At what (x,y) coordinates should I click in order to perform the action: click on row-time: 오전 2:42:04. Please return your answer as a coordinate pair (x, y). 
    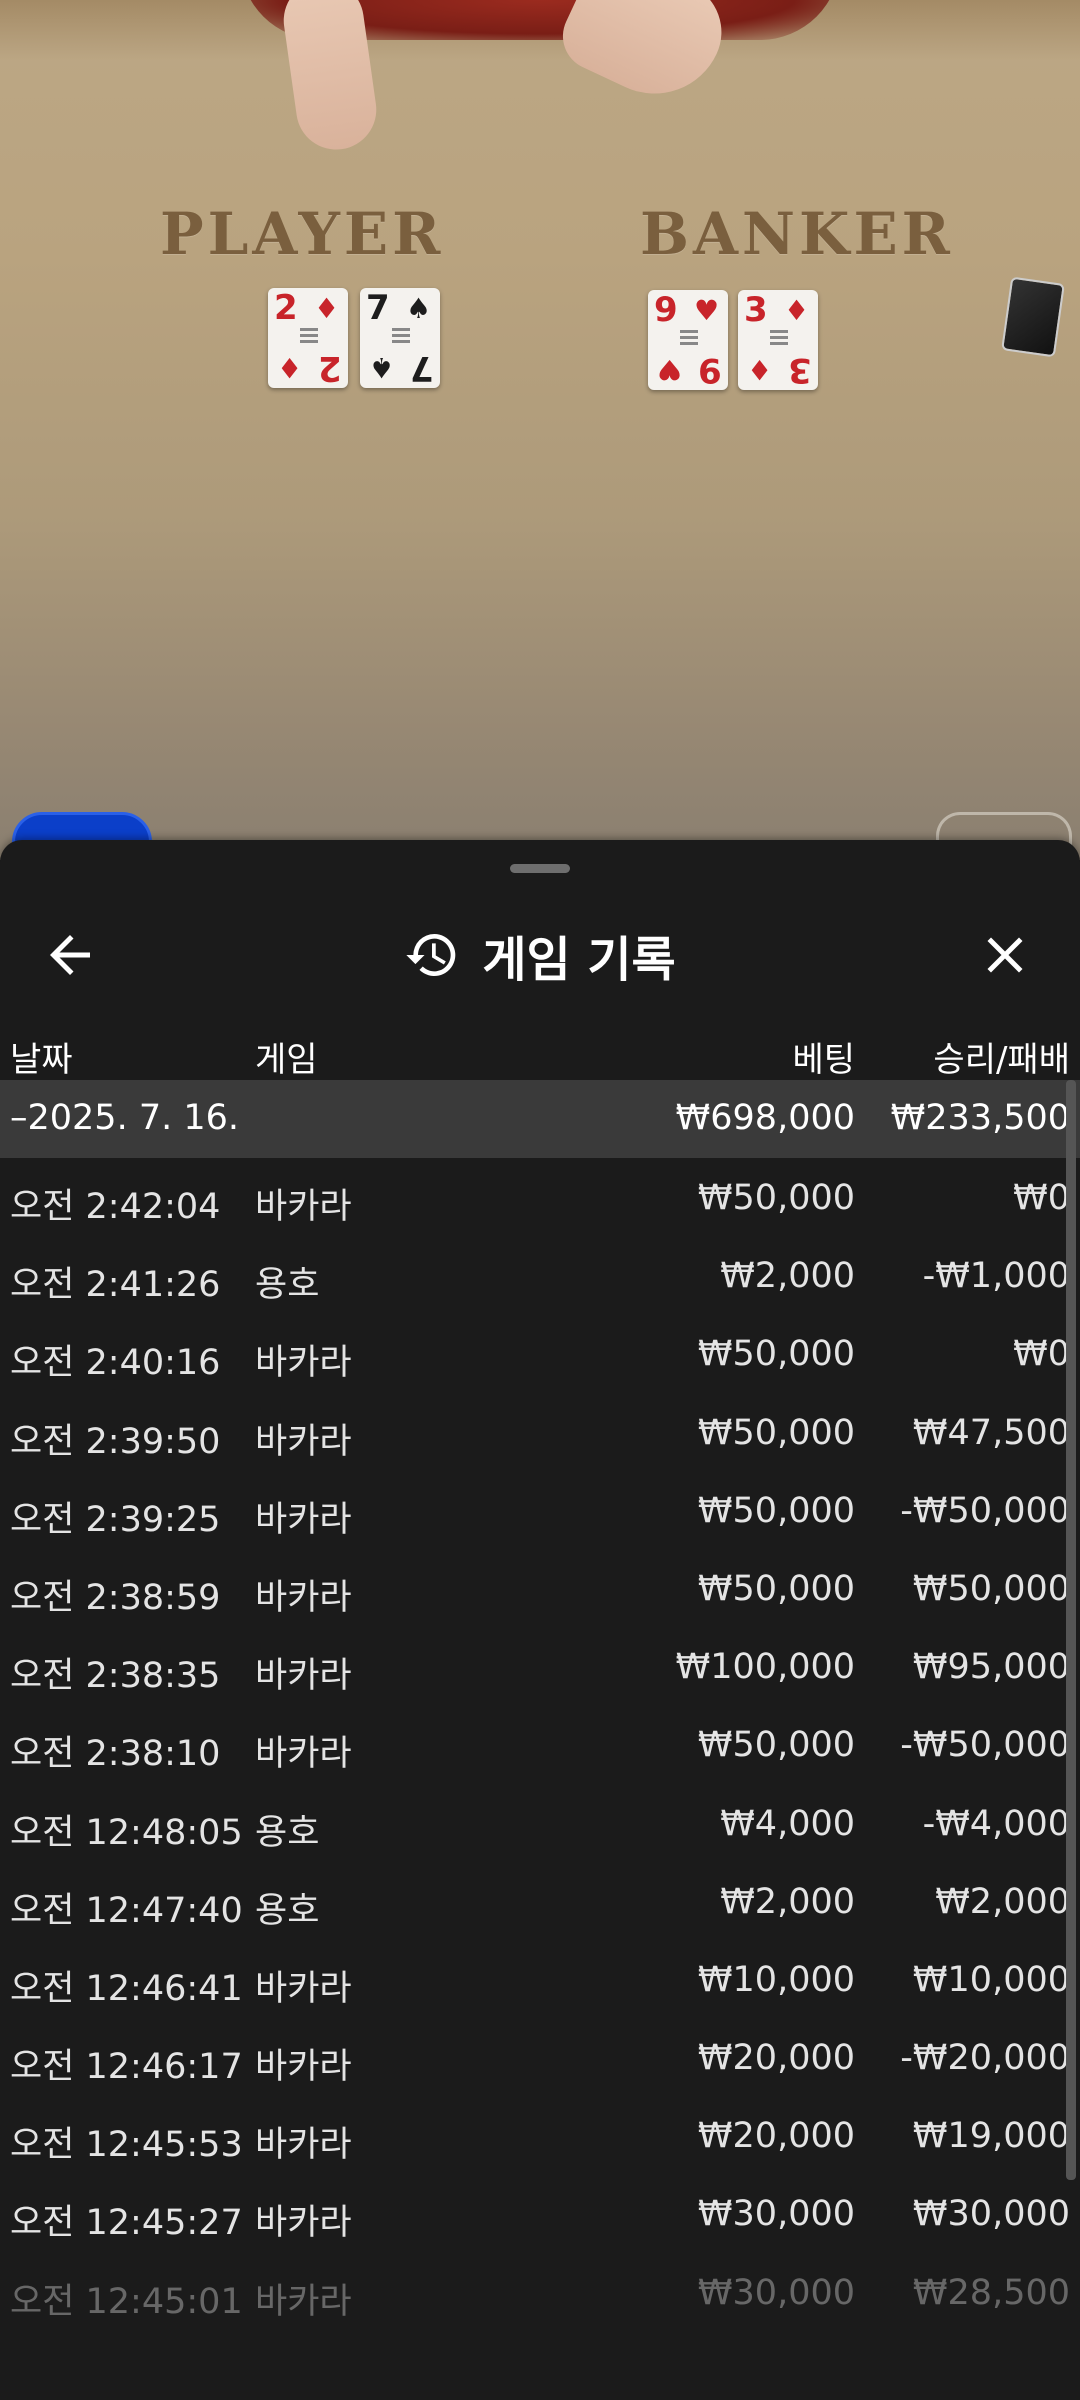
    Looking at the image, I should click on (115, 1207).